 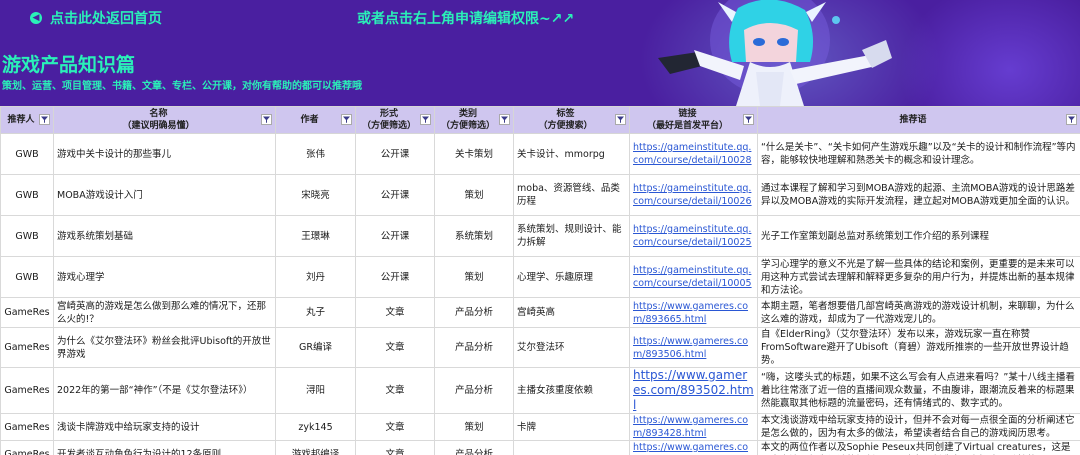 What do you see at coordinates (164, 277) in the screenshot?
I see `cell-name: 游戏心理学` at bounding box center [164, 277].